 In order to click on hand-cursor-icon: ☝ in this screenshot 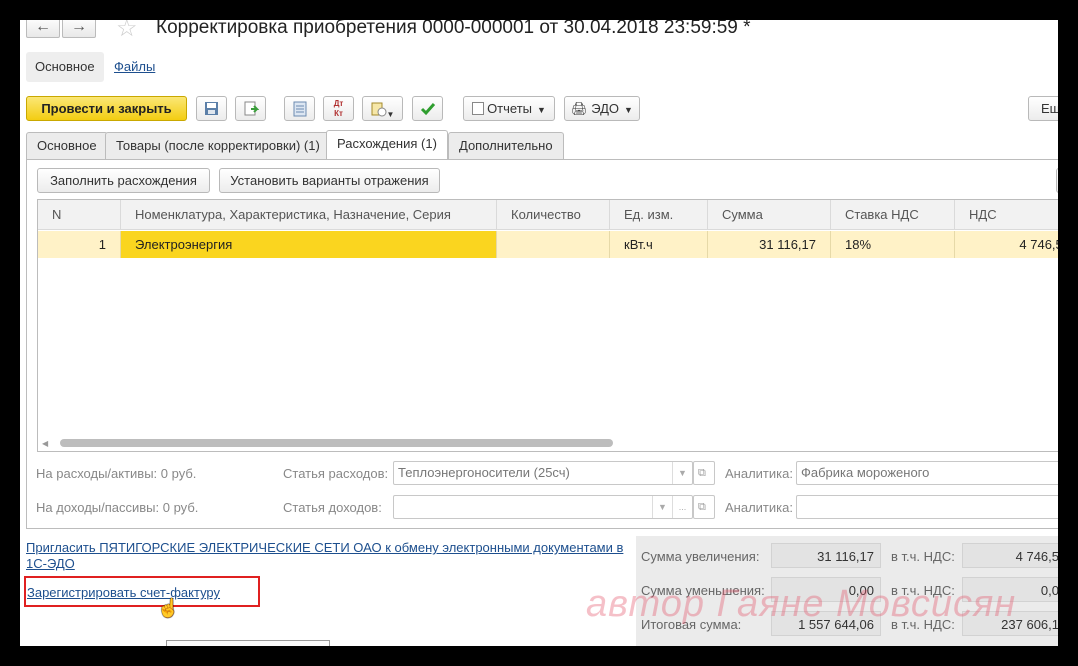, I will do `click(168, 608)`.